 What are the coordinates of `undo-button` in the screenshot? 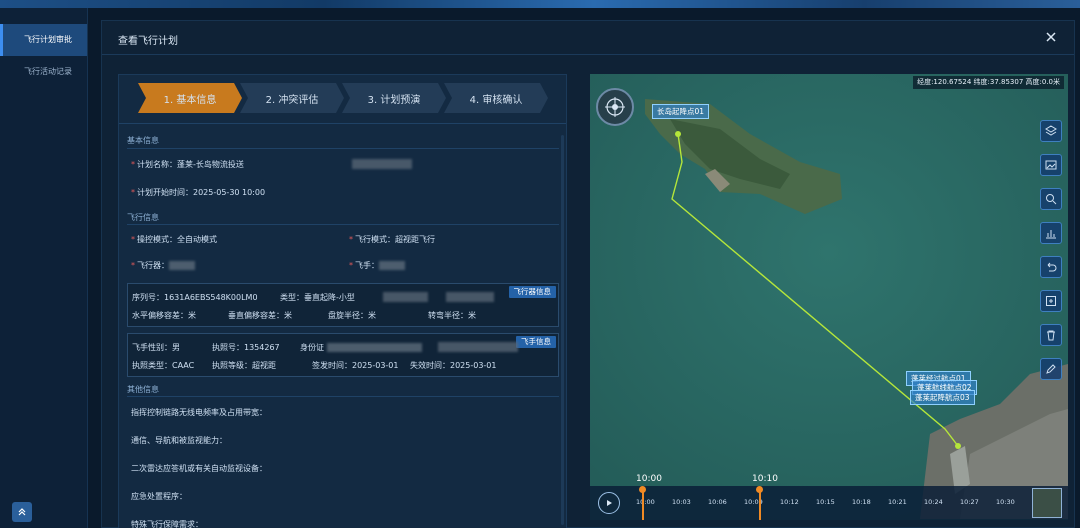 It's located at (1051, 267).